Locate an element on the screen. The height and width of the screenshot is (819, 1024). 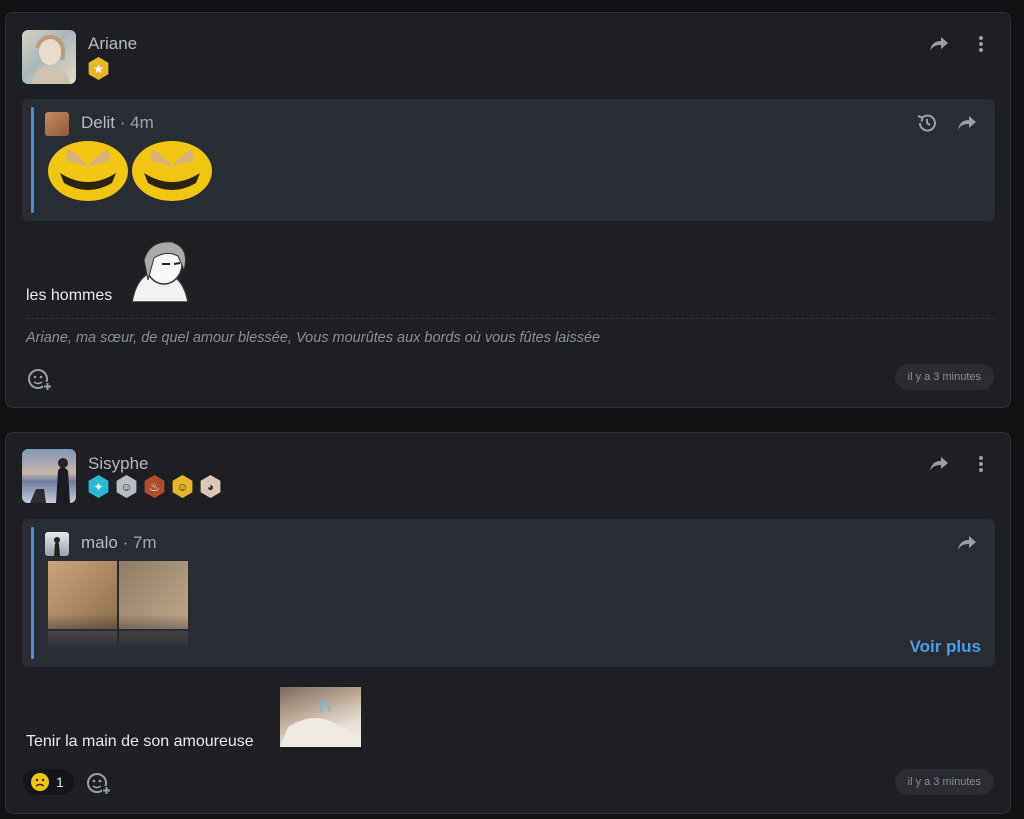
stars-badge-icon: ✦ is located at coordinates (98, 486).